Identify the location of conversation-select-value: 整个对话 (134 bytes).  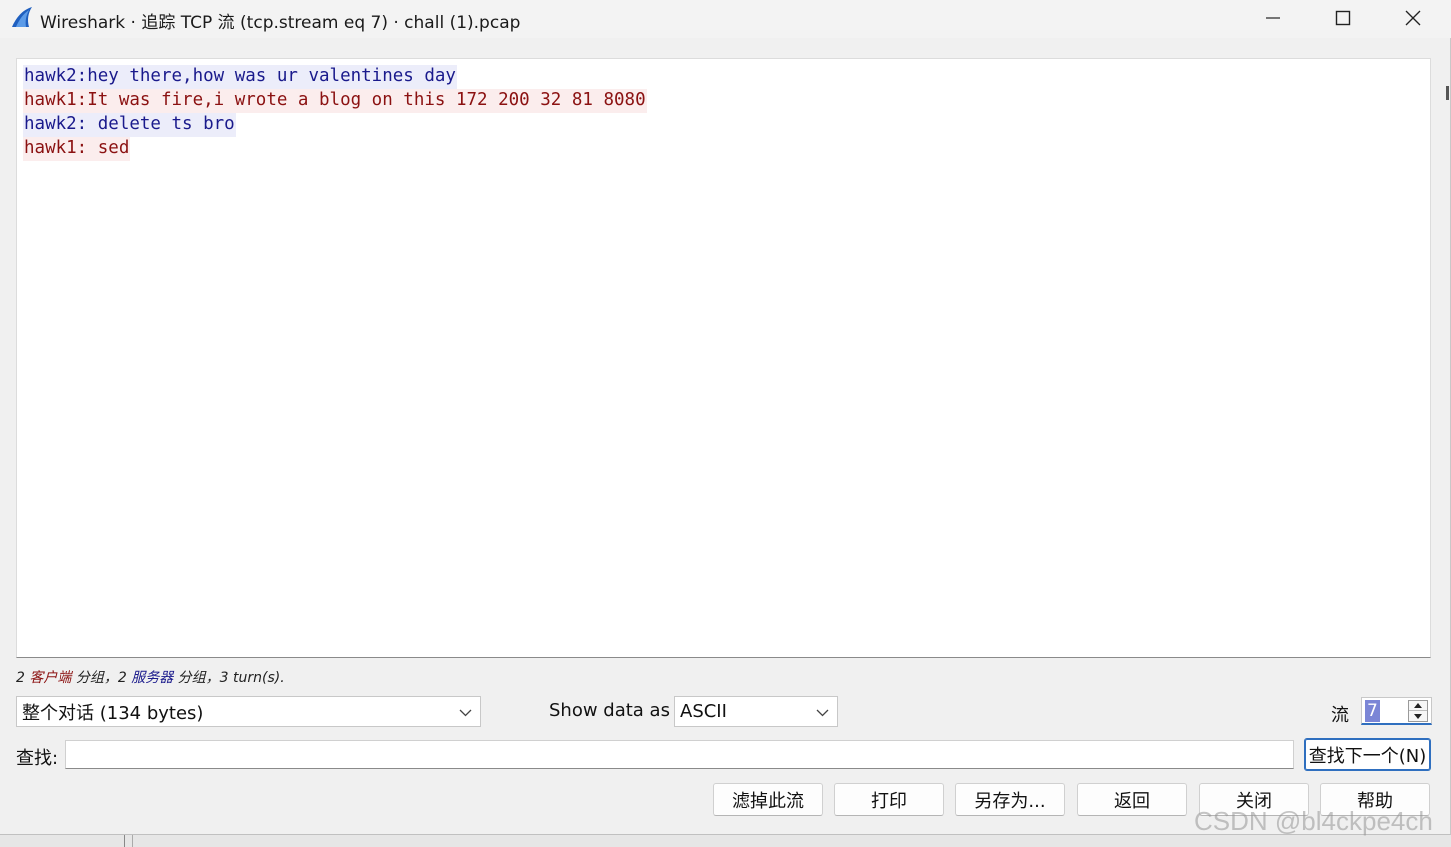
(113, 713).